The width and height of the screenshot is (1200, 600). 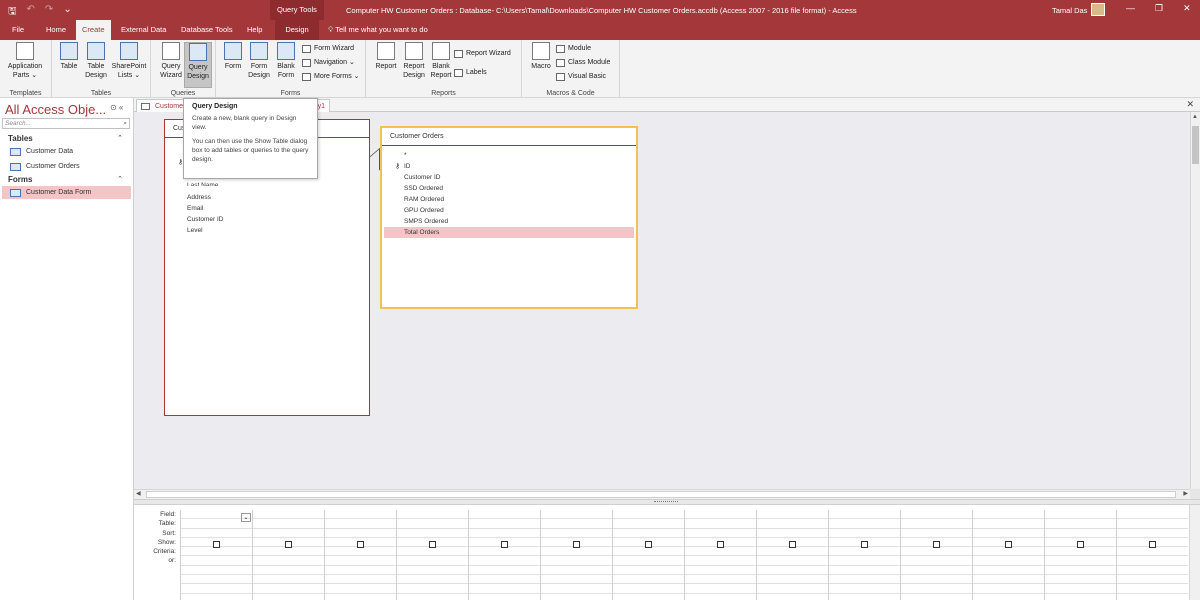 I want to click on navigation-button: Navigation ⌄, so click(x=328, y=63).